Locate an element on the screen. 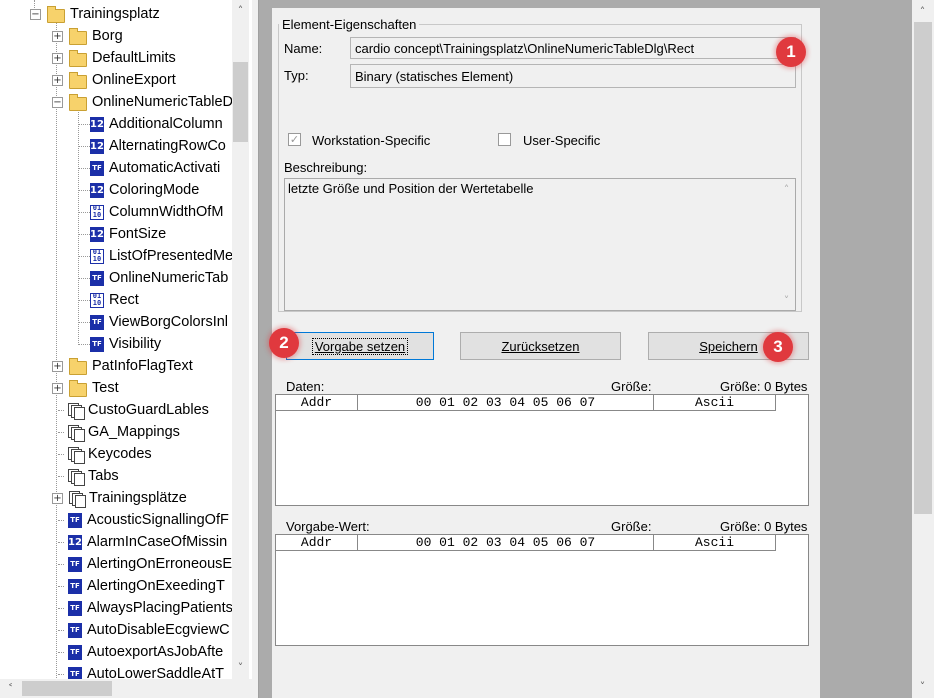 The width and height of the screenshot is (934, 698). tree-item-label: AutoDisableEcgviewC is located at coordinates (158, 630).